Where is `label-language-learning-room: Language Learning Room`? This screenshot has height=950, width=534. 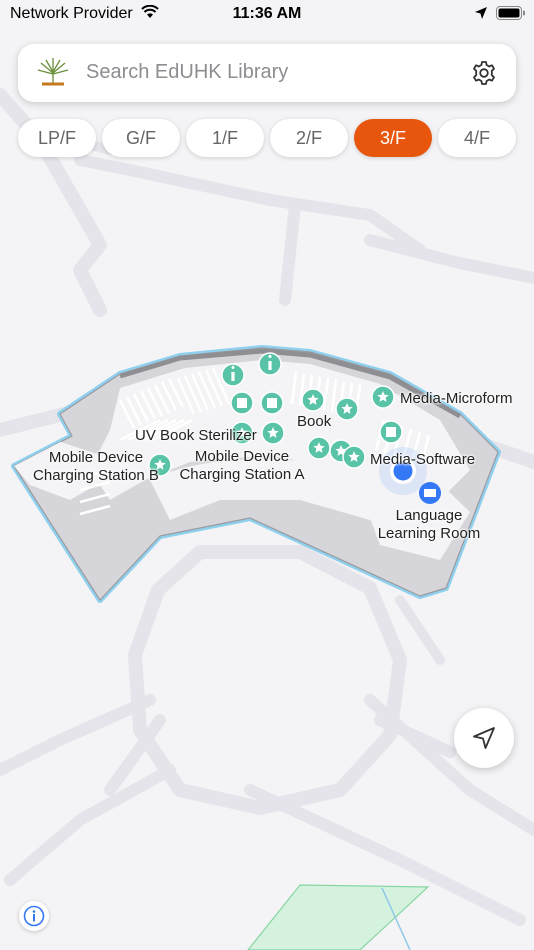 label-language-learning-room: Language Learning Room is located at coordinates (429, 525).